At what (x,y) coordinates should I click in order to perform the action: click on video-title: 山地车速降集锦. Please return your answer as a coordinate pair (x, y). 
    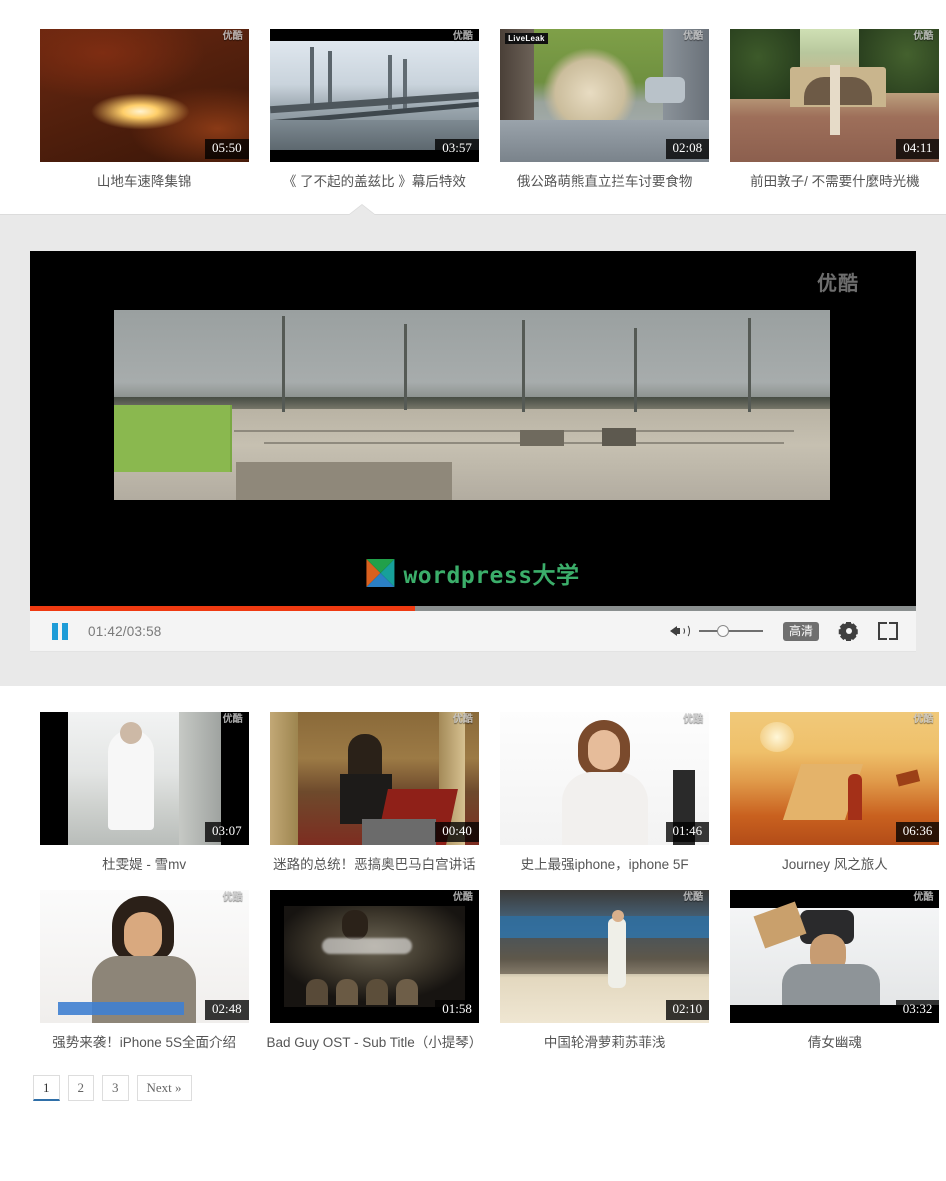
    Looking at the image, I should click on (144, 182).